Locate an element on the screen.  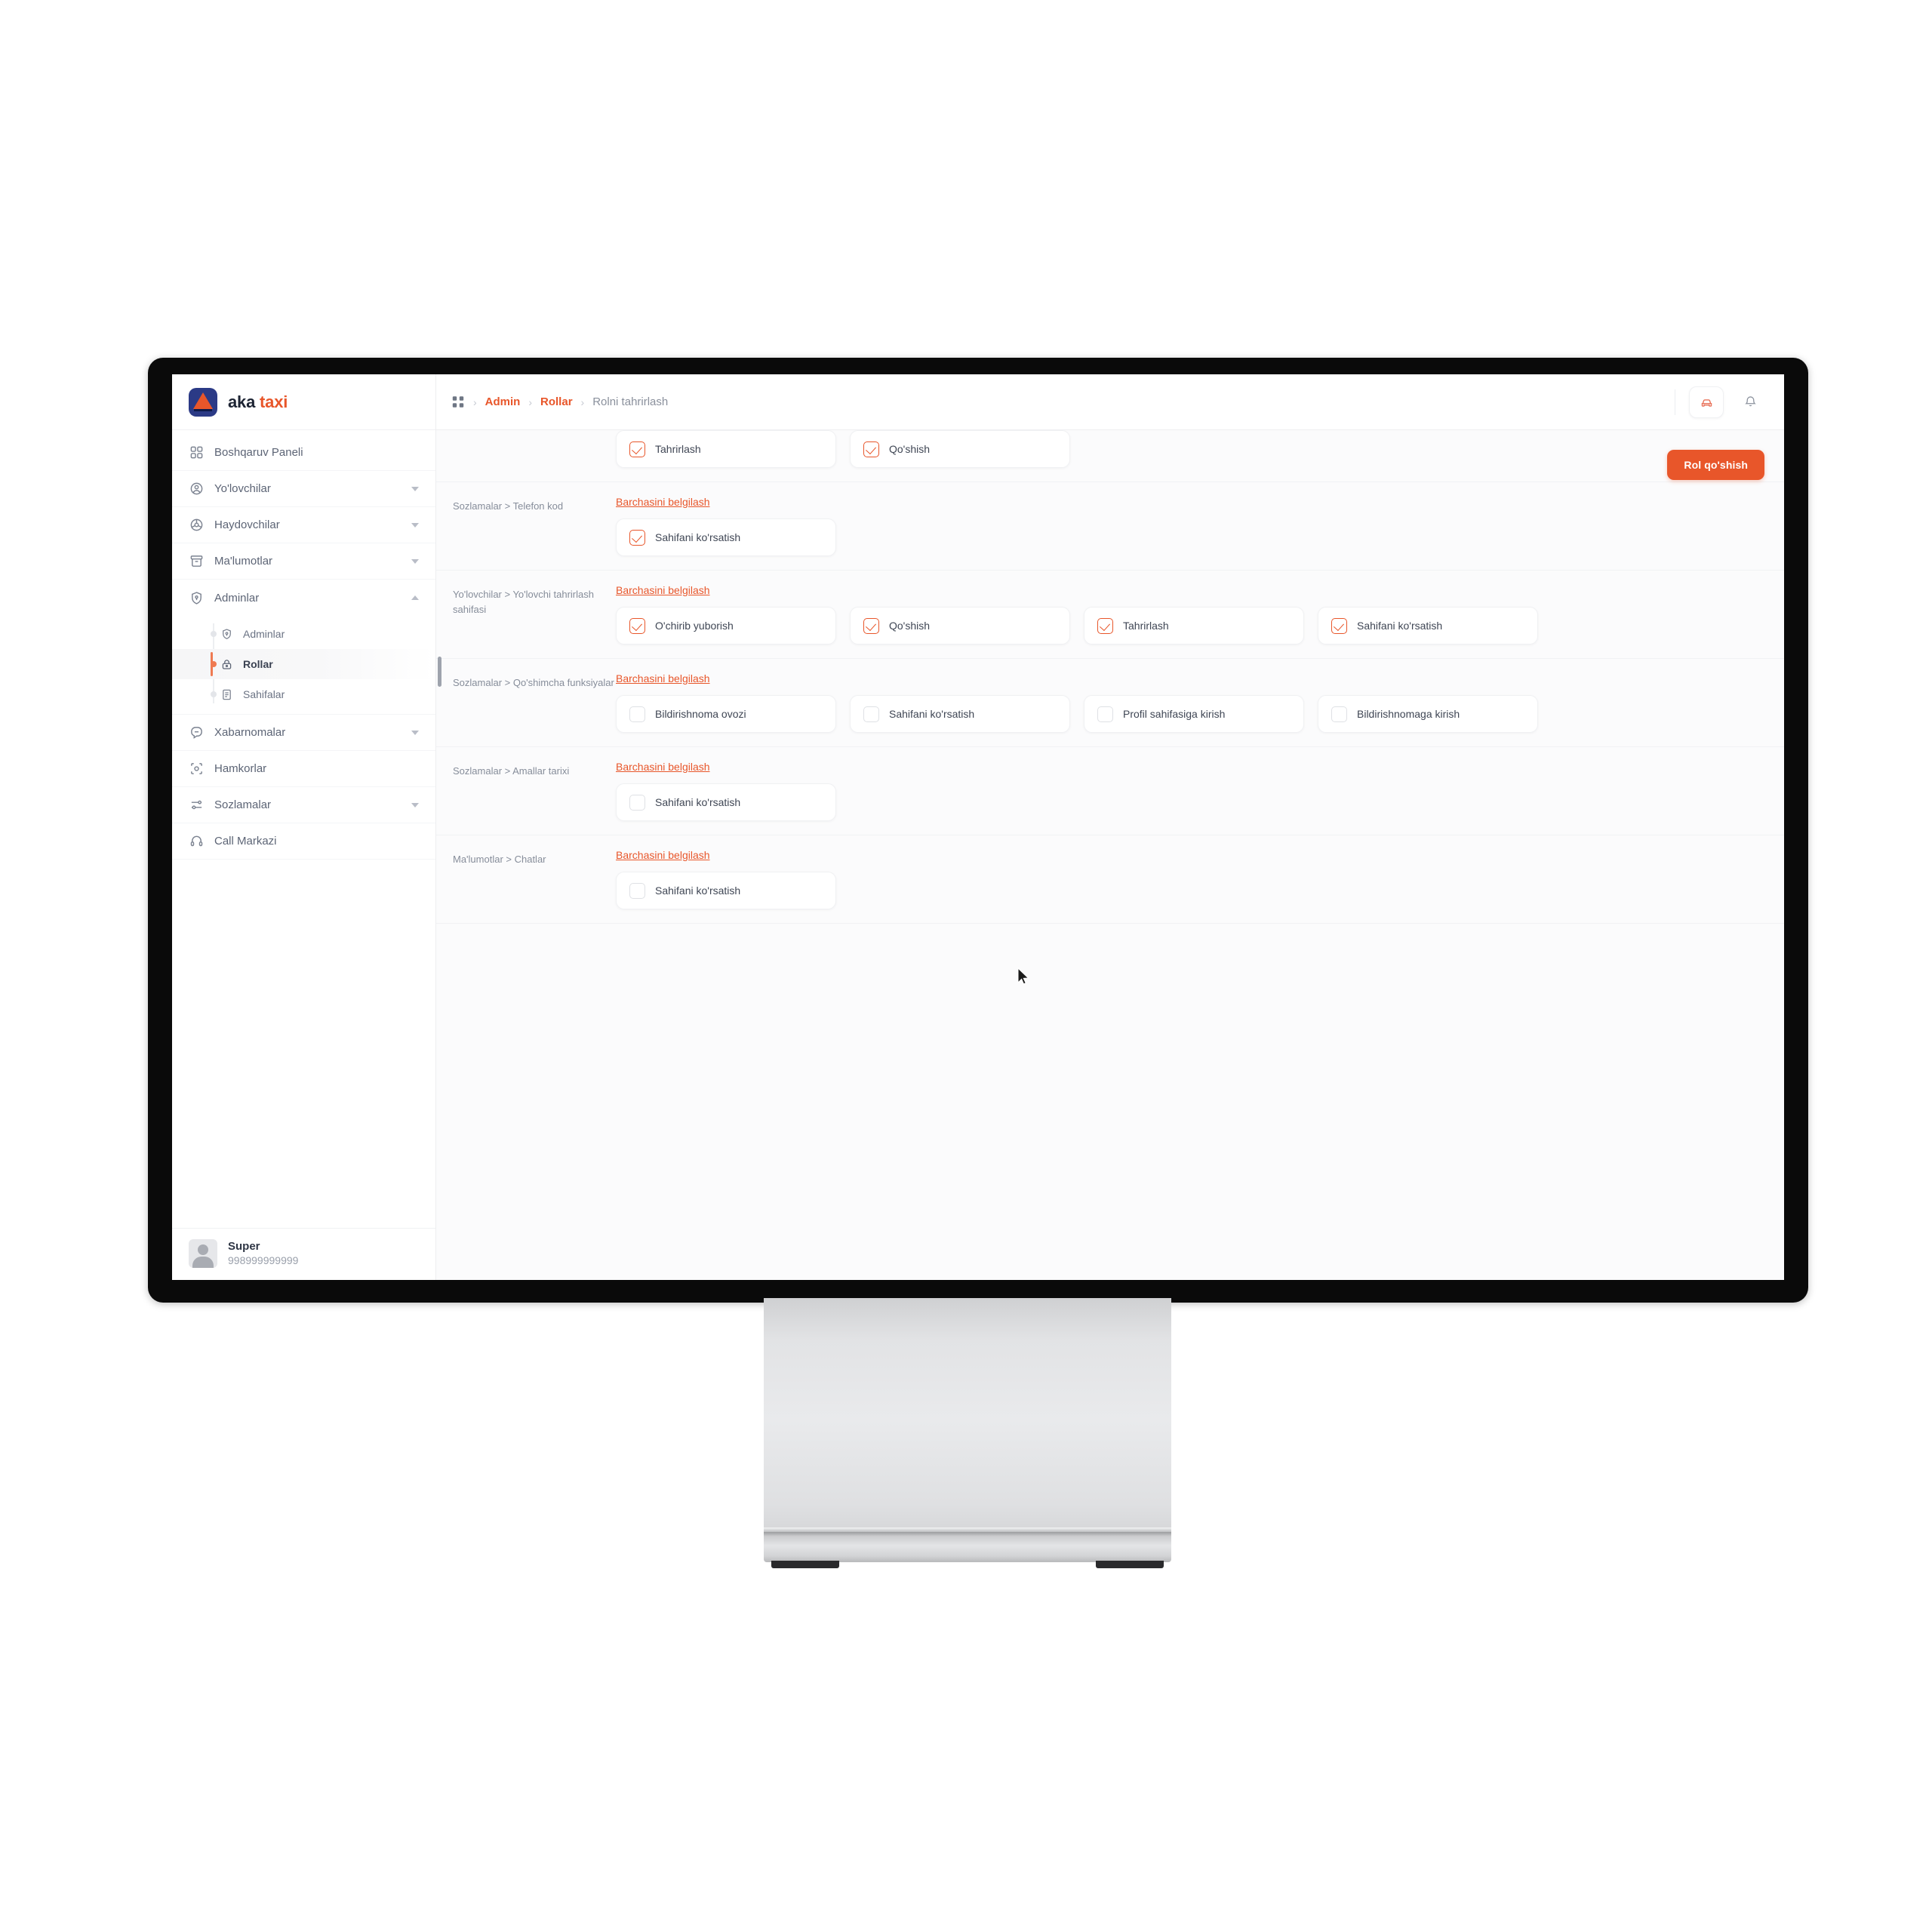
steering-wheel-icon is located at coordinates (196, 525).